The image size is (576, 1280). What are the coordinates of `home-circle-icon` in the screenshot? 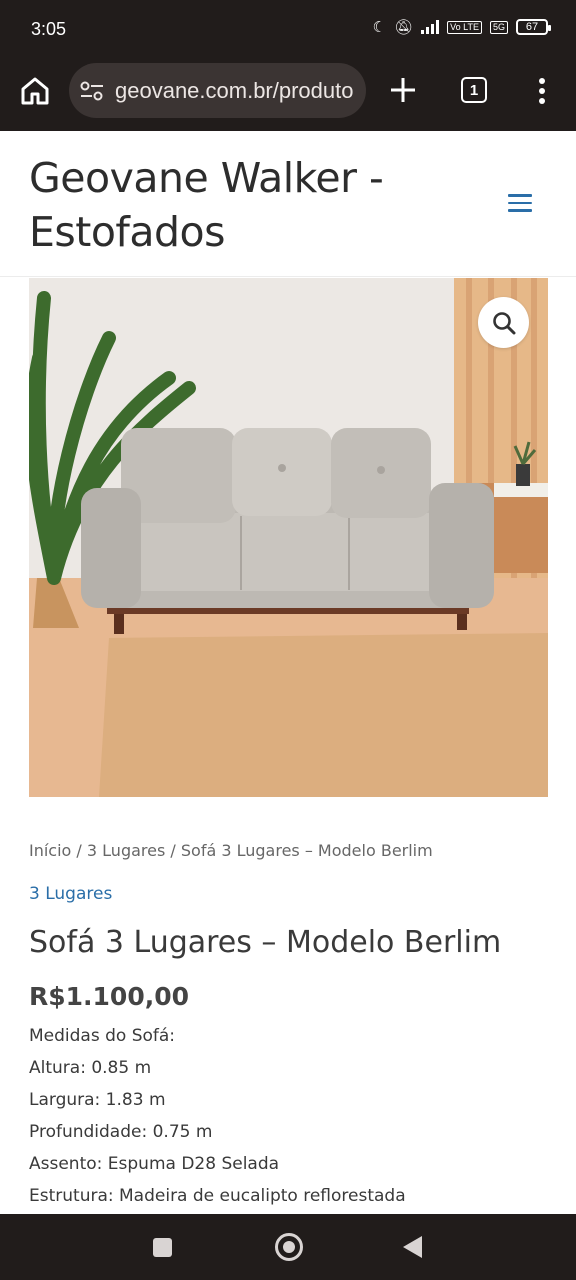 It's located at (289, 1247).